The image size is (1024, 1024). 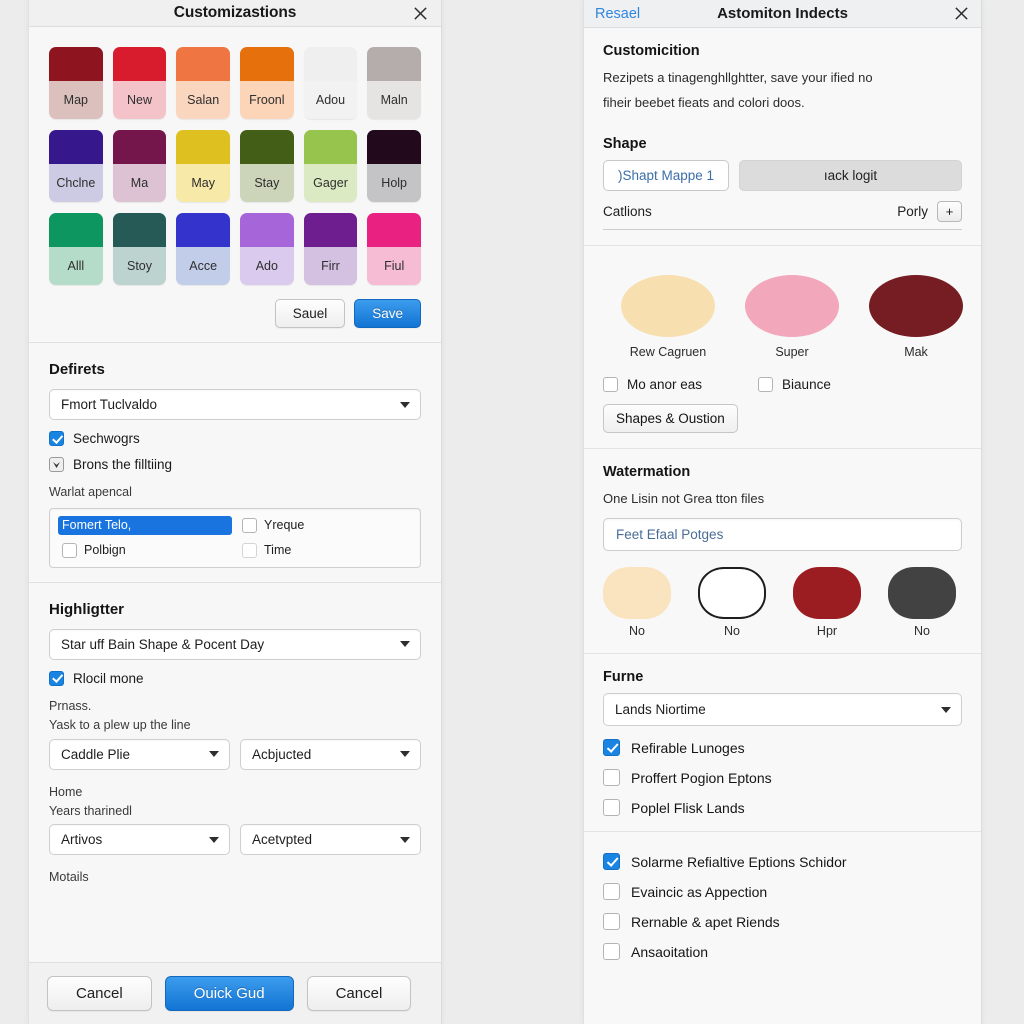 I want to click on highligtter-select-right-1: Acbjucted, so click(x=330, y=754).